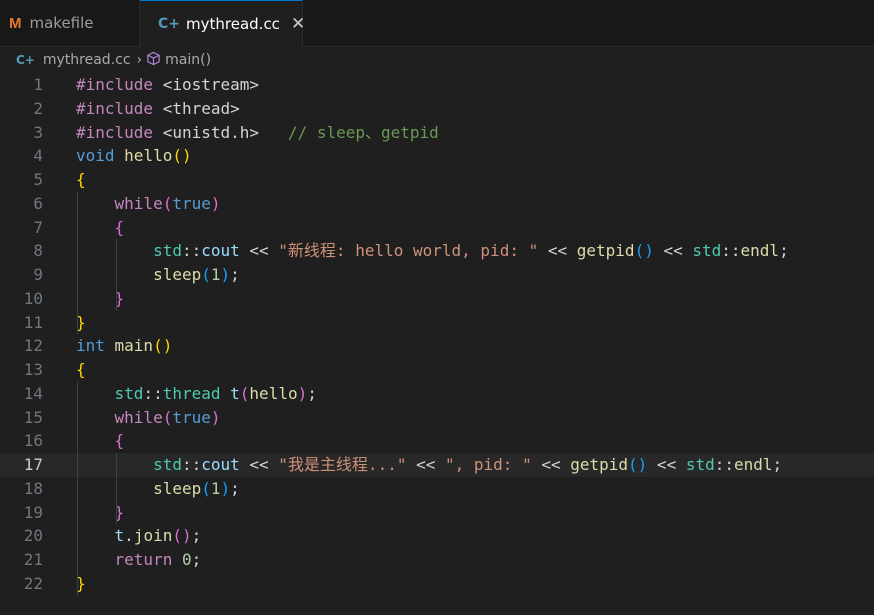 The height and width of the screenshot is (615, 874). Describe the element at coordinates (38, 108) in the screenshot. I see `line-number: 2` at that location.